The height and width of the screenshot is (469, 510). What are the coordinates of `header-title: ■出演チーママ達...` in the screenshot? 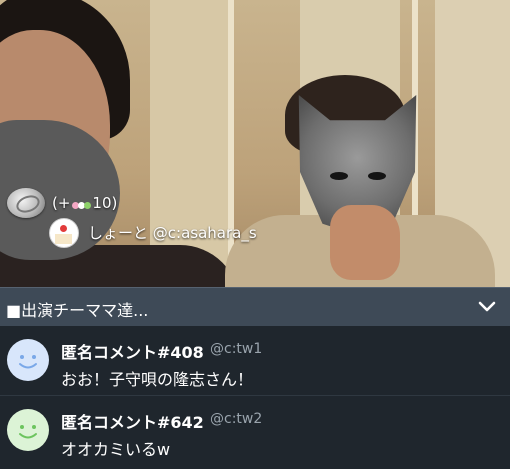 It's located at (77, 310).